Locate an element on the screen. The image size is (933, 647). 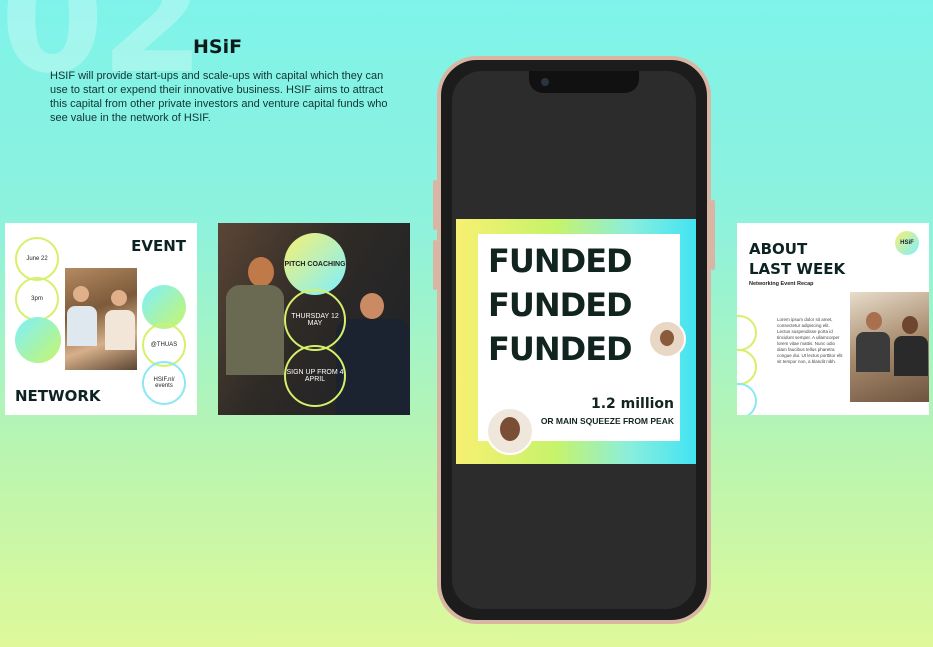
event-photo is located at coordinates (101, 319).